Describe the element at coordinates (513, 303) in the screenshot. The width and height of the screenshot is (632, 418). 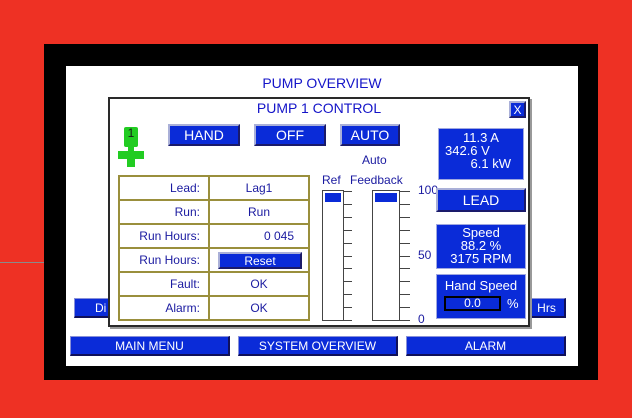
I see `hand-speed-unit: %` at that location.